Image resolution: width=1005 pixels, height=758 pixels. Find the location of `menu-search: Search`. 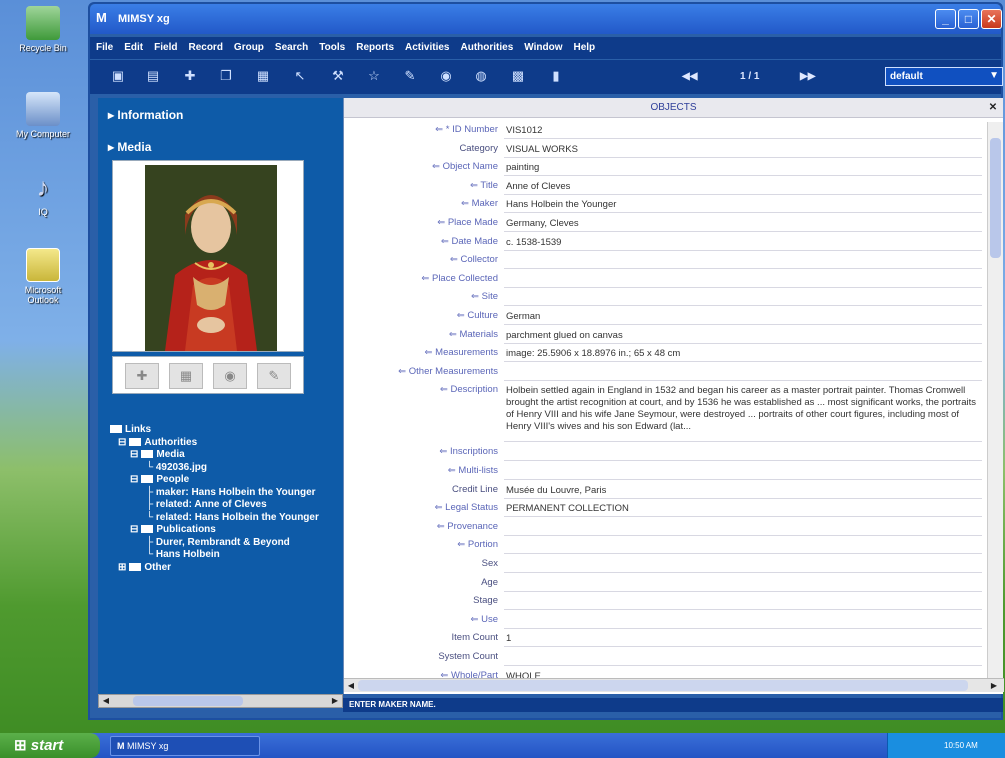

menu-search: Search is located at coordinates (291, 45).